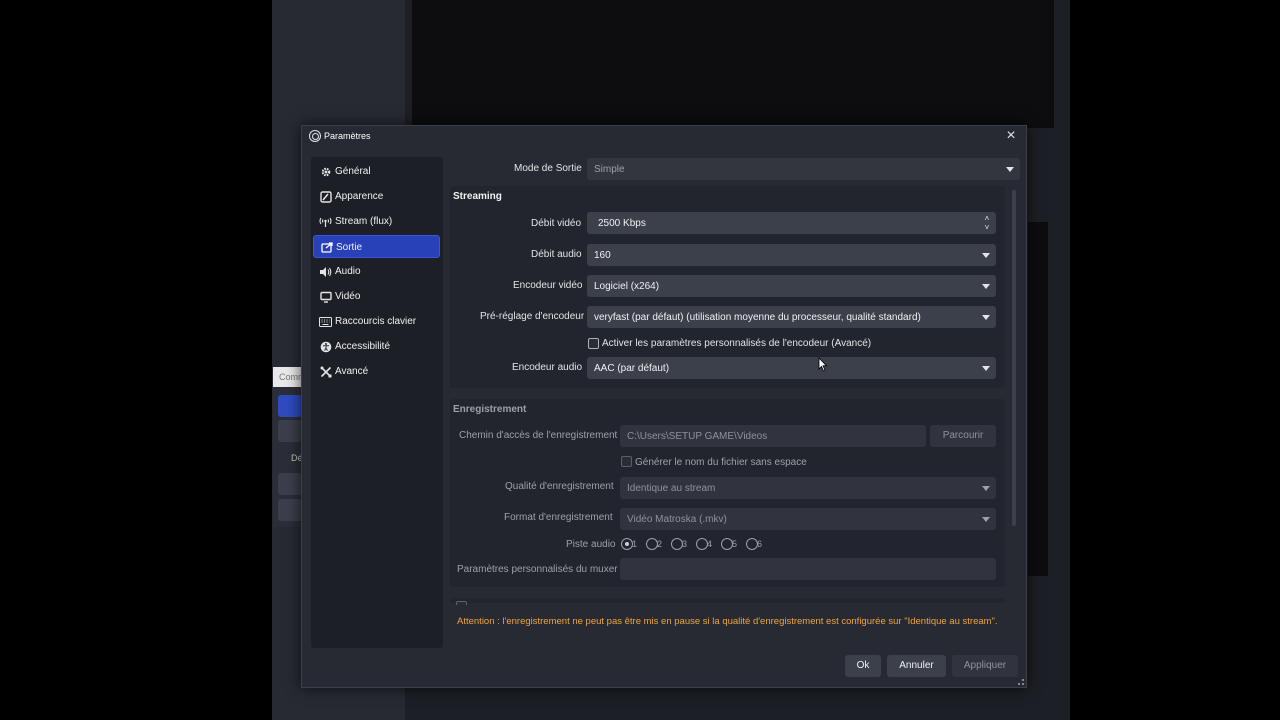 The height and width of the screenshot is (720, 1280). Describe the element at coordinates (697, 436) in the screenshot. I see `recording-path-value: C:\Users\SETUP GAME\Videos` at that location.